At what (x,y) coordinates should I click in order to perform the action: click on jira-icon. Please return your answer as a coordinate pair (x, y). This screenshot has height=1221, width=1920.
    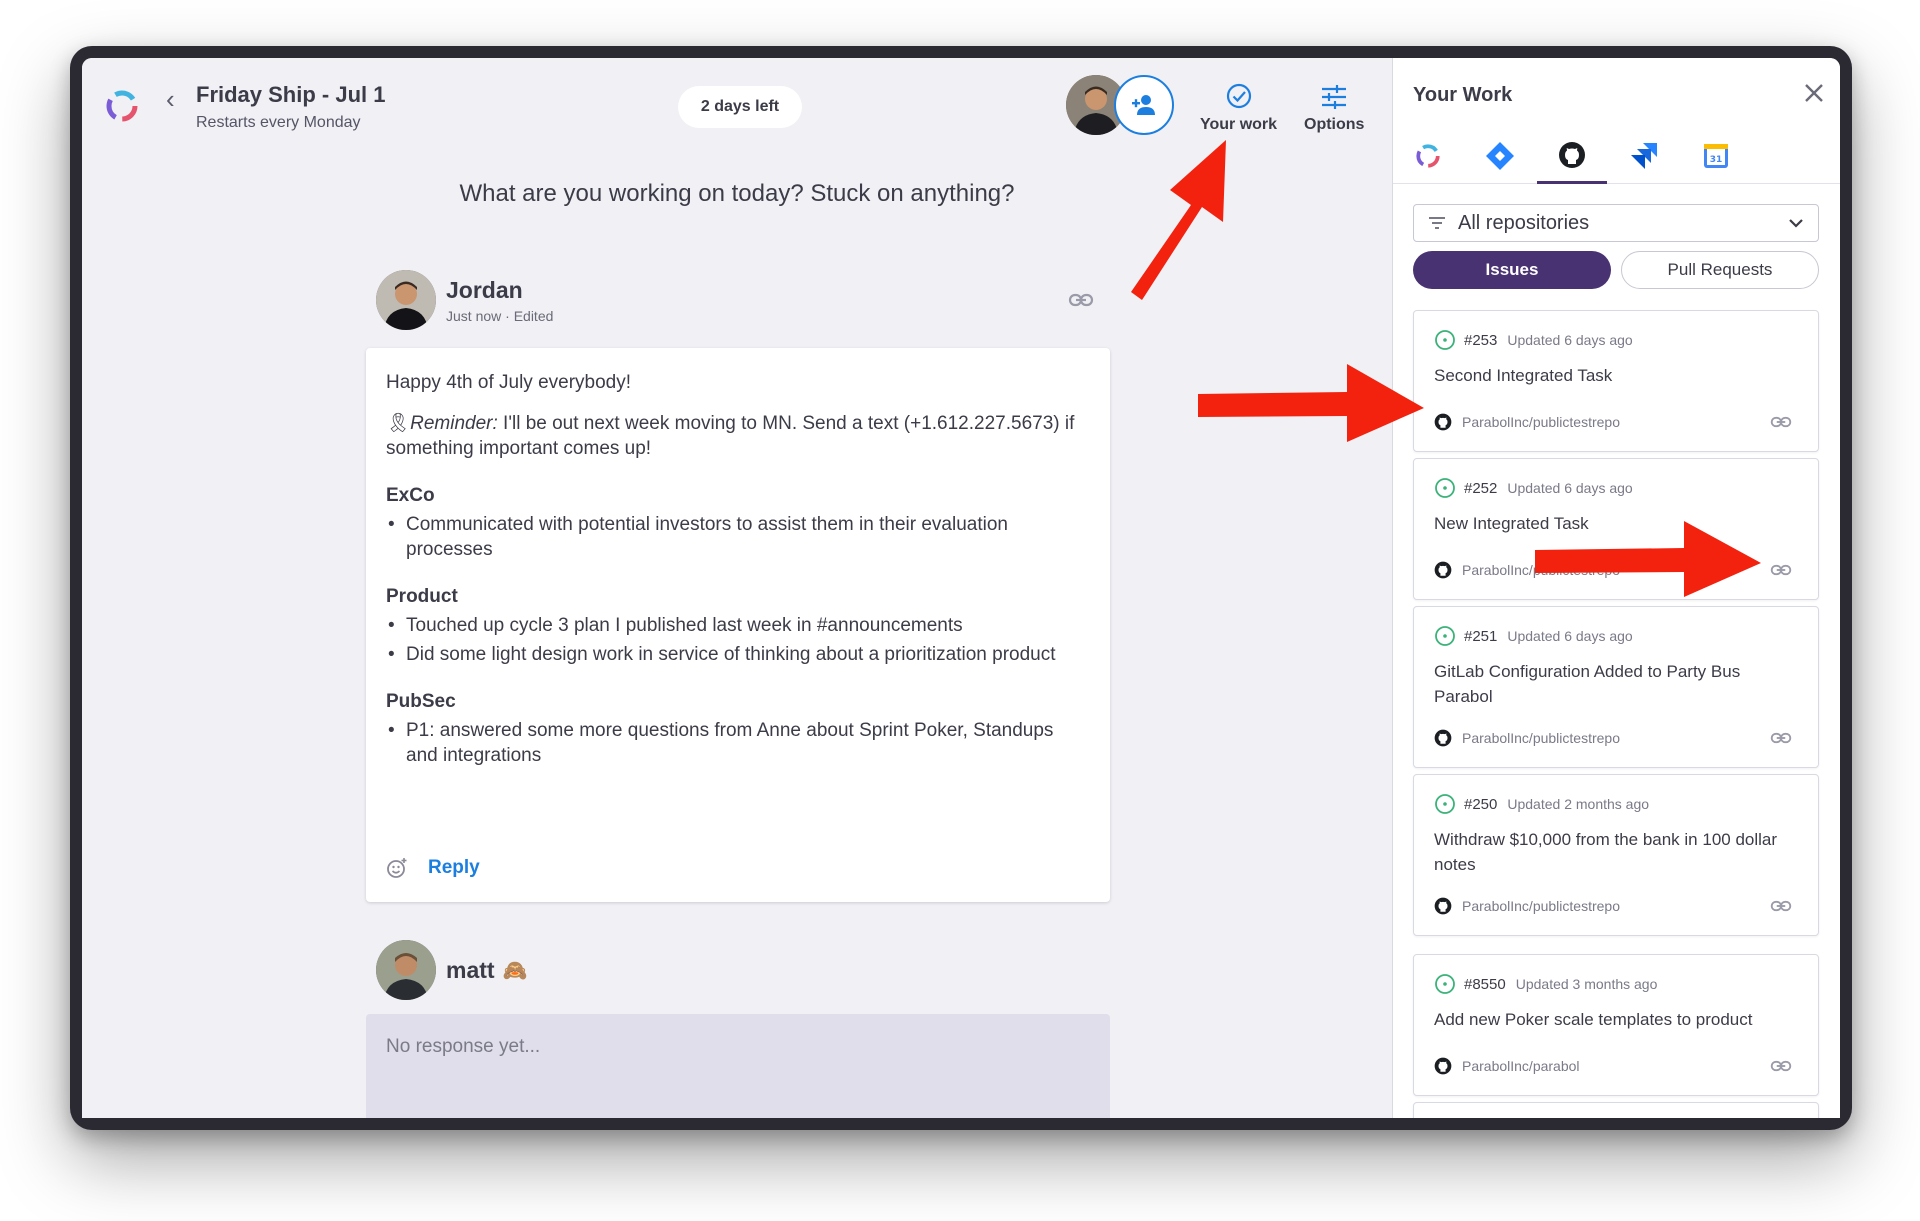
    Looking at the image, I should click on (1500, 156).